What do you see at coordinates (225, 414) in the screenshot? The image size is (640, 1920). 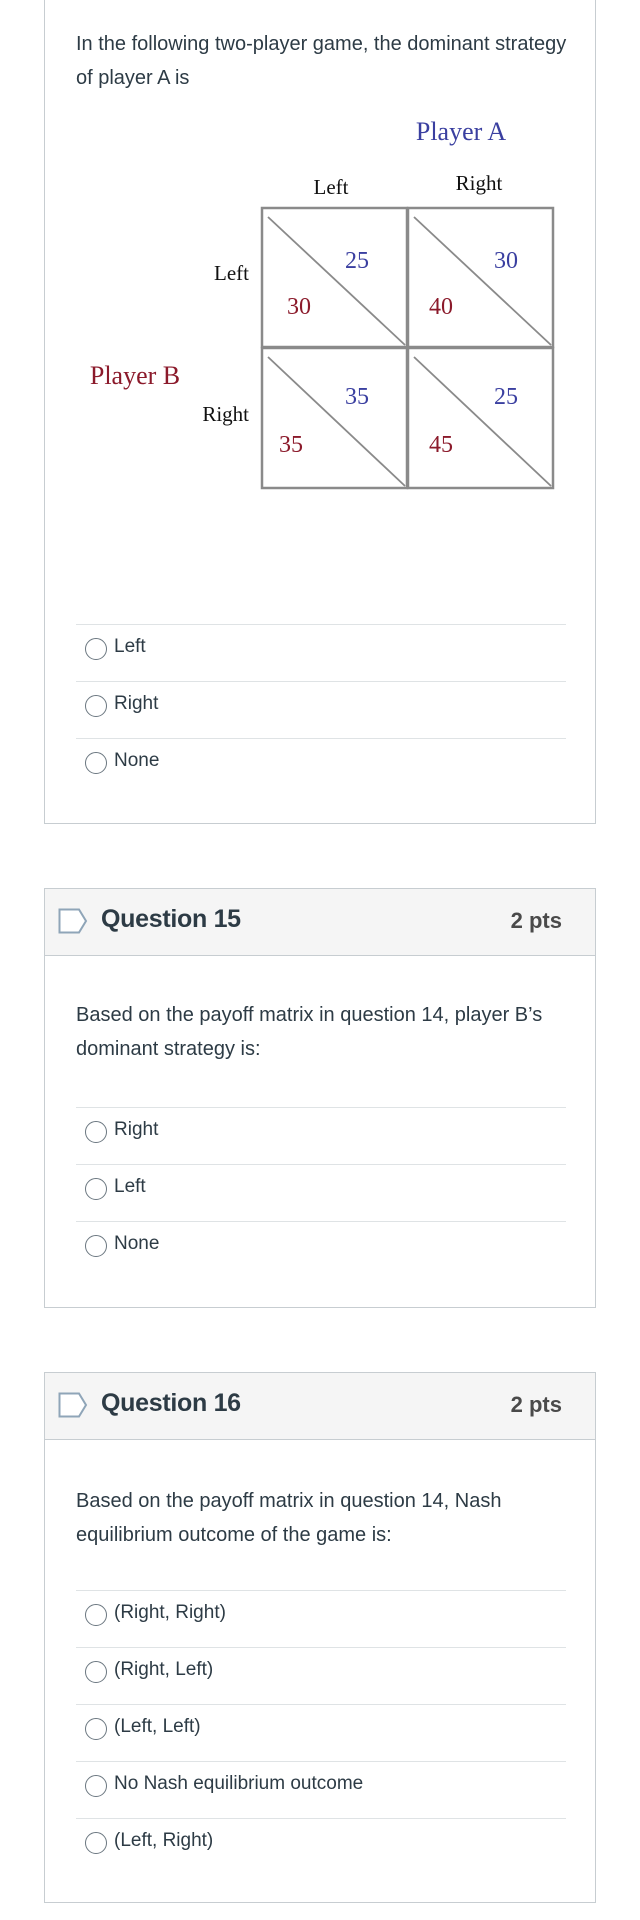 I see `row-strategy-right: Right` at bounding box center [225, 414].